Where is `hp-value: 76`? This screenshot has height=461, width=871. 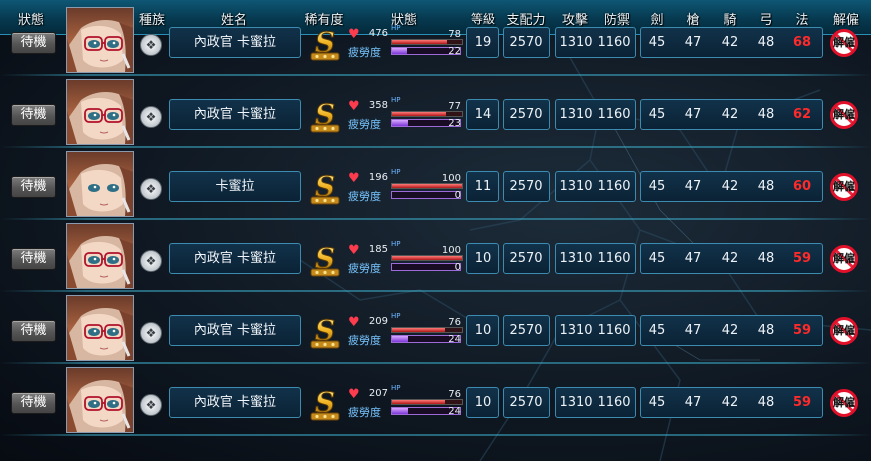 hp-value: 76 is located at coordinates (454, 394).